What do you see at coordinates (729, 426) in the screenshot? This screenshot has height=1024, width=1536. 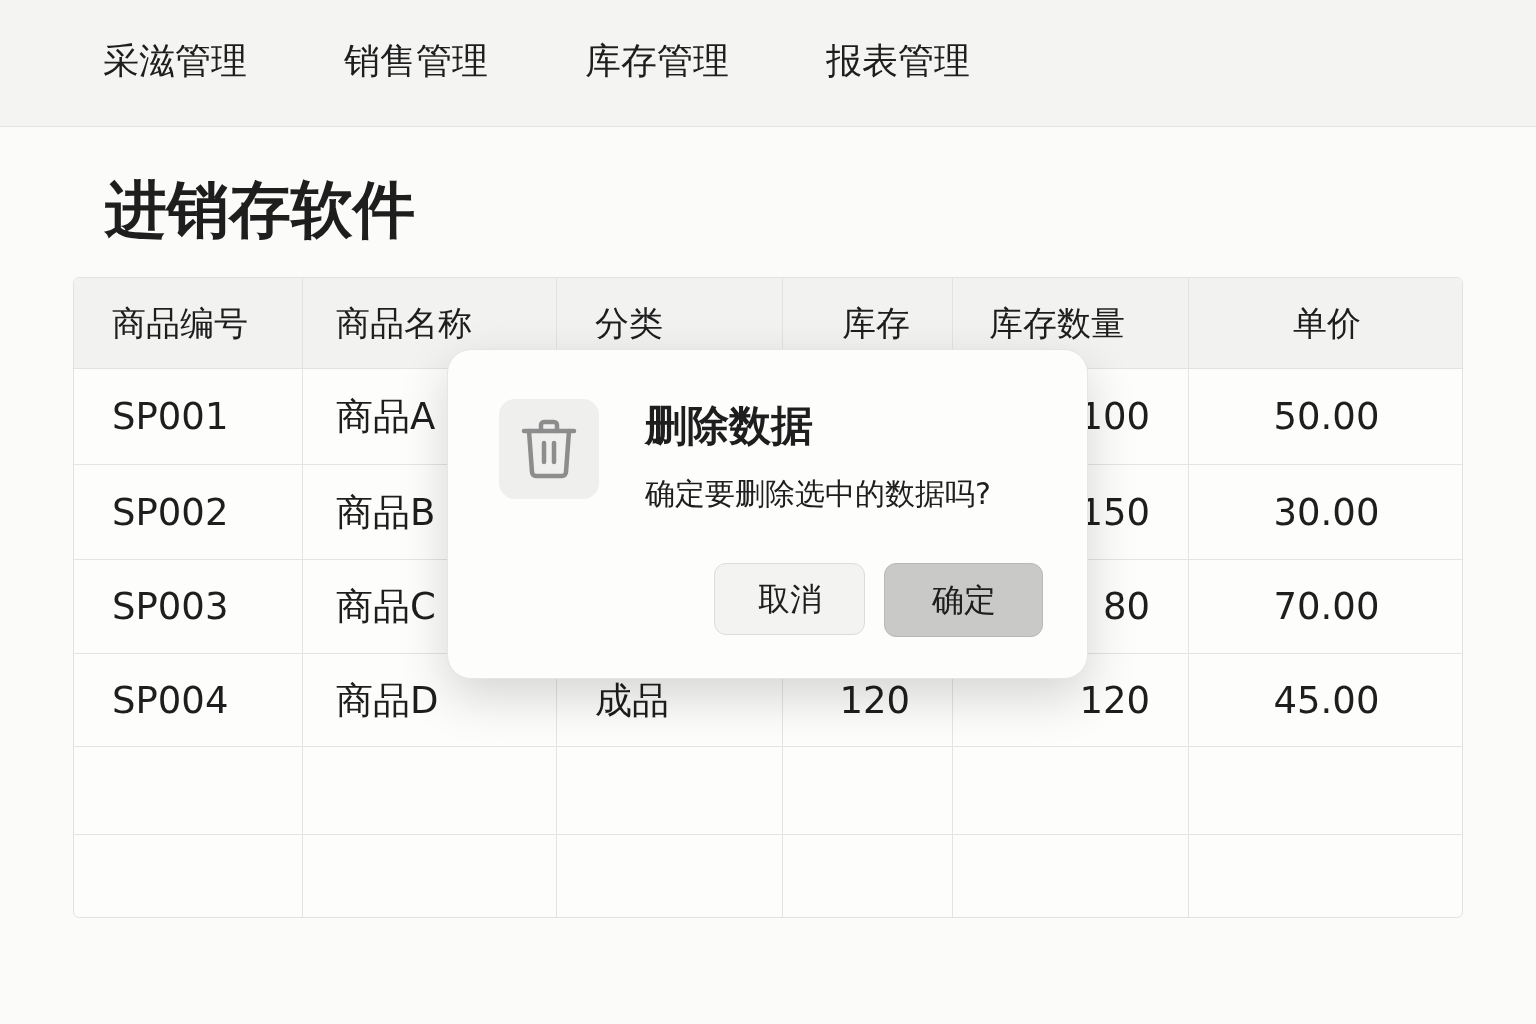 I see `dialog-title: 删除数据` at bounding box center [729, 426].